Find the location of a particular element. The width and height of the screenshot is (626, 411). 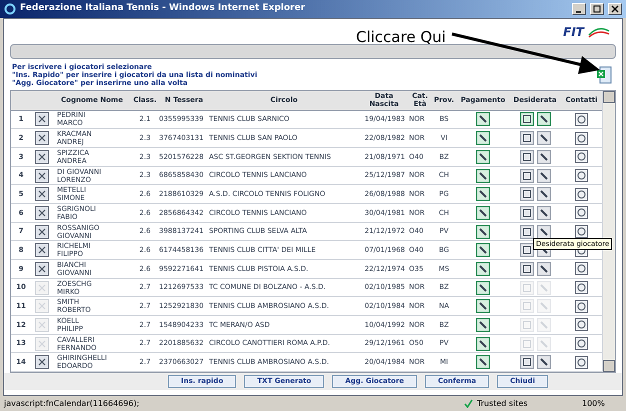

close-button is located at coordinates (615, 9).